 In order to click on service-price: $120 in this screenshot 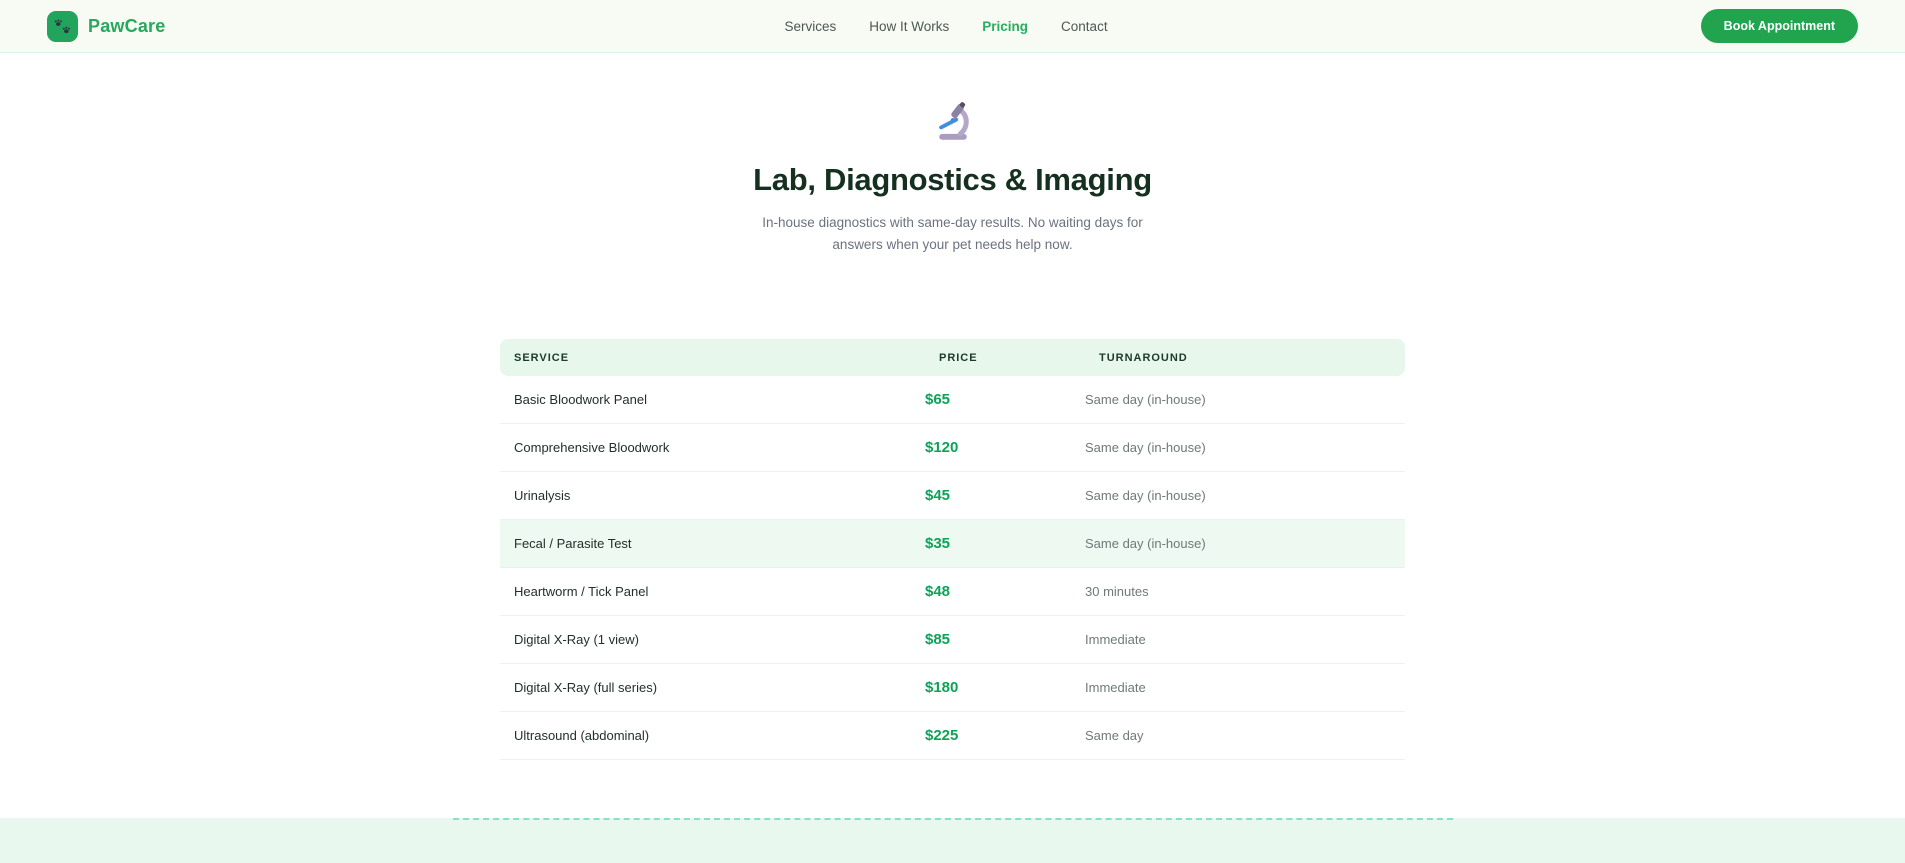, I will do `click(942, 448)`.